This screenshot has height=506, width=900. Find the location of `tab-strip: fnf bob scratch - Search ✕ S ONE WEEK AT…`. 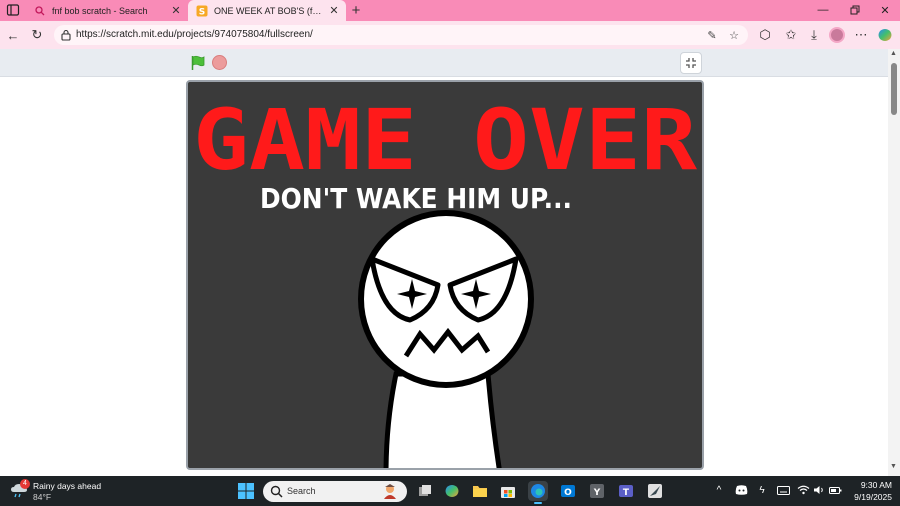

tab-strip: fnf bob scratch - Search ✕ S ONE WEEK AT… is located at coordinates (450, 10).